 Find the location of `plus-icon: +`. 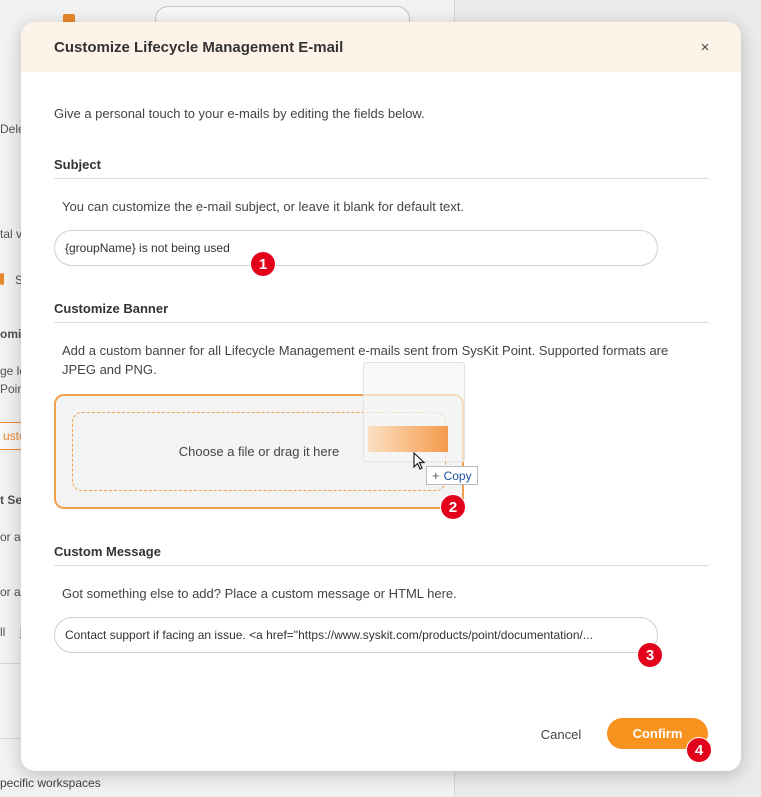

plus-icon: + is located at coordinates (436, 475).